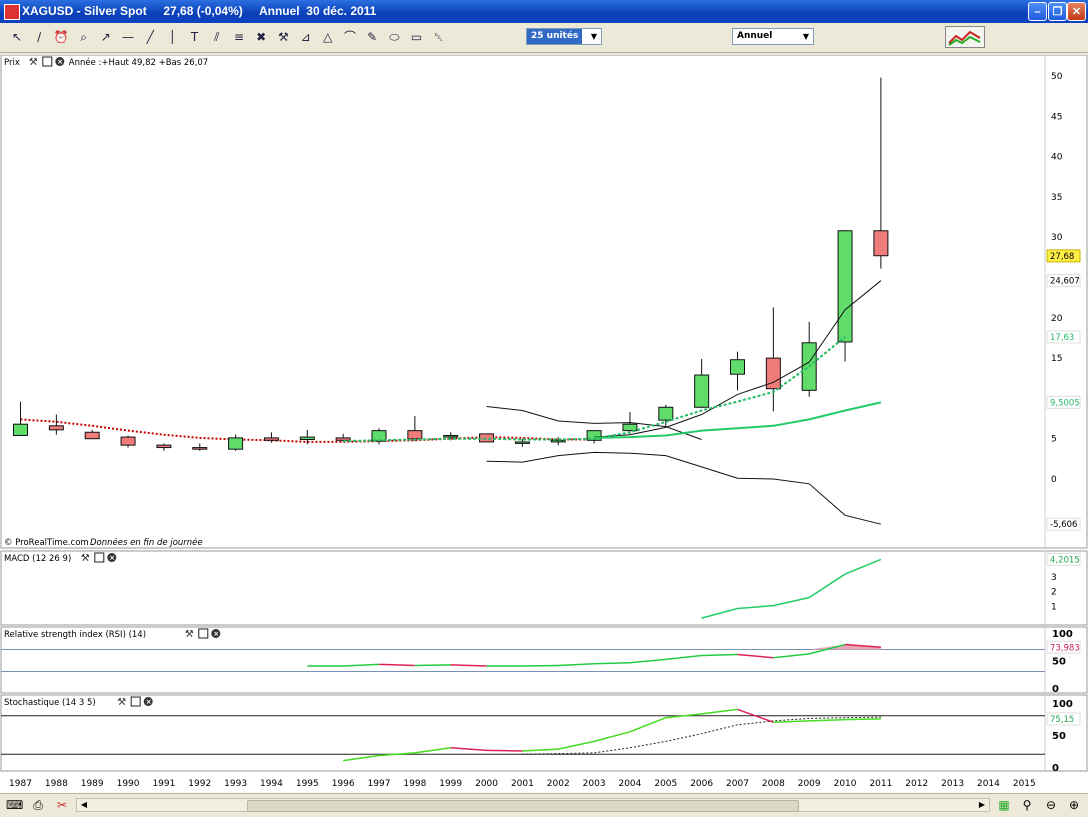 This screenshot has height=817, width=1088. I want to click on rectangle-icon: ▭, so click(417, 37).